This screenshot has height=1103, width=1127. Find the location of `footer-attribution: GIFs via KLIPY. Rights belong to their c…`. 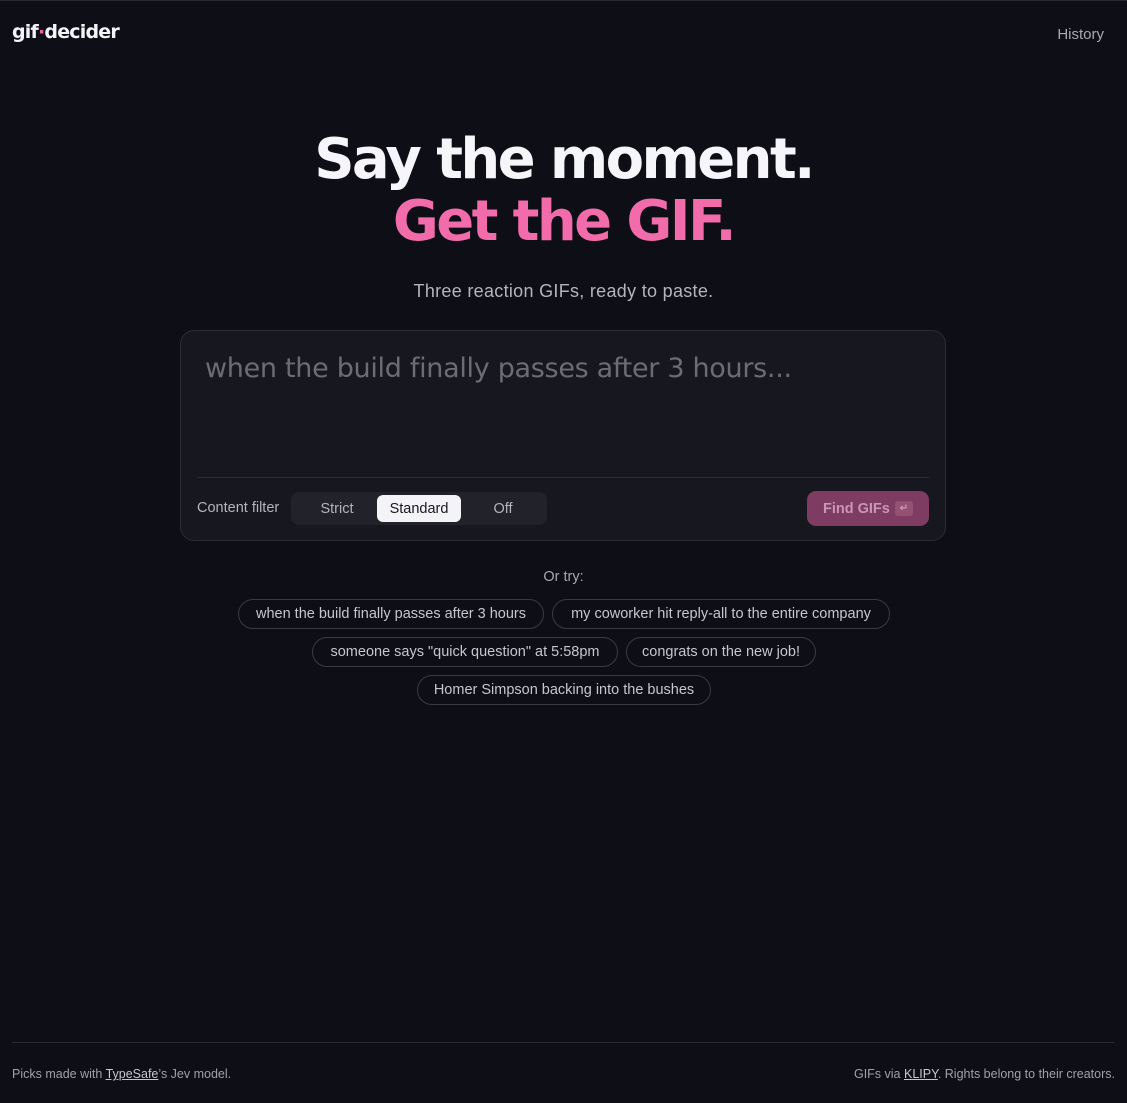

footer-attribution: GIFs via KLIPY. Rights belong to their c… is located at coordinates (984, 1074).